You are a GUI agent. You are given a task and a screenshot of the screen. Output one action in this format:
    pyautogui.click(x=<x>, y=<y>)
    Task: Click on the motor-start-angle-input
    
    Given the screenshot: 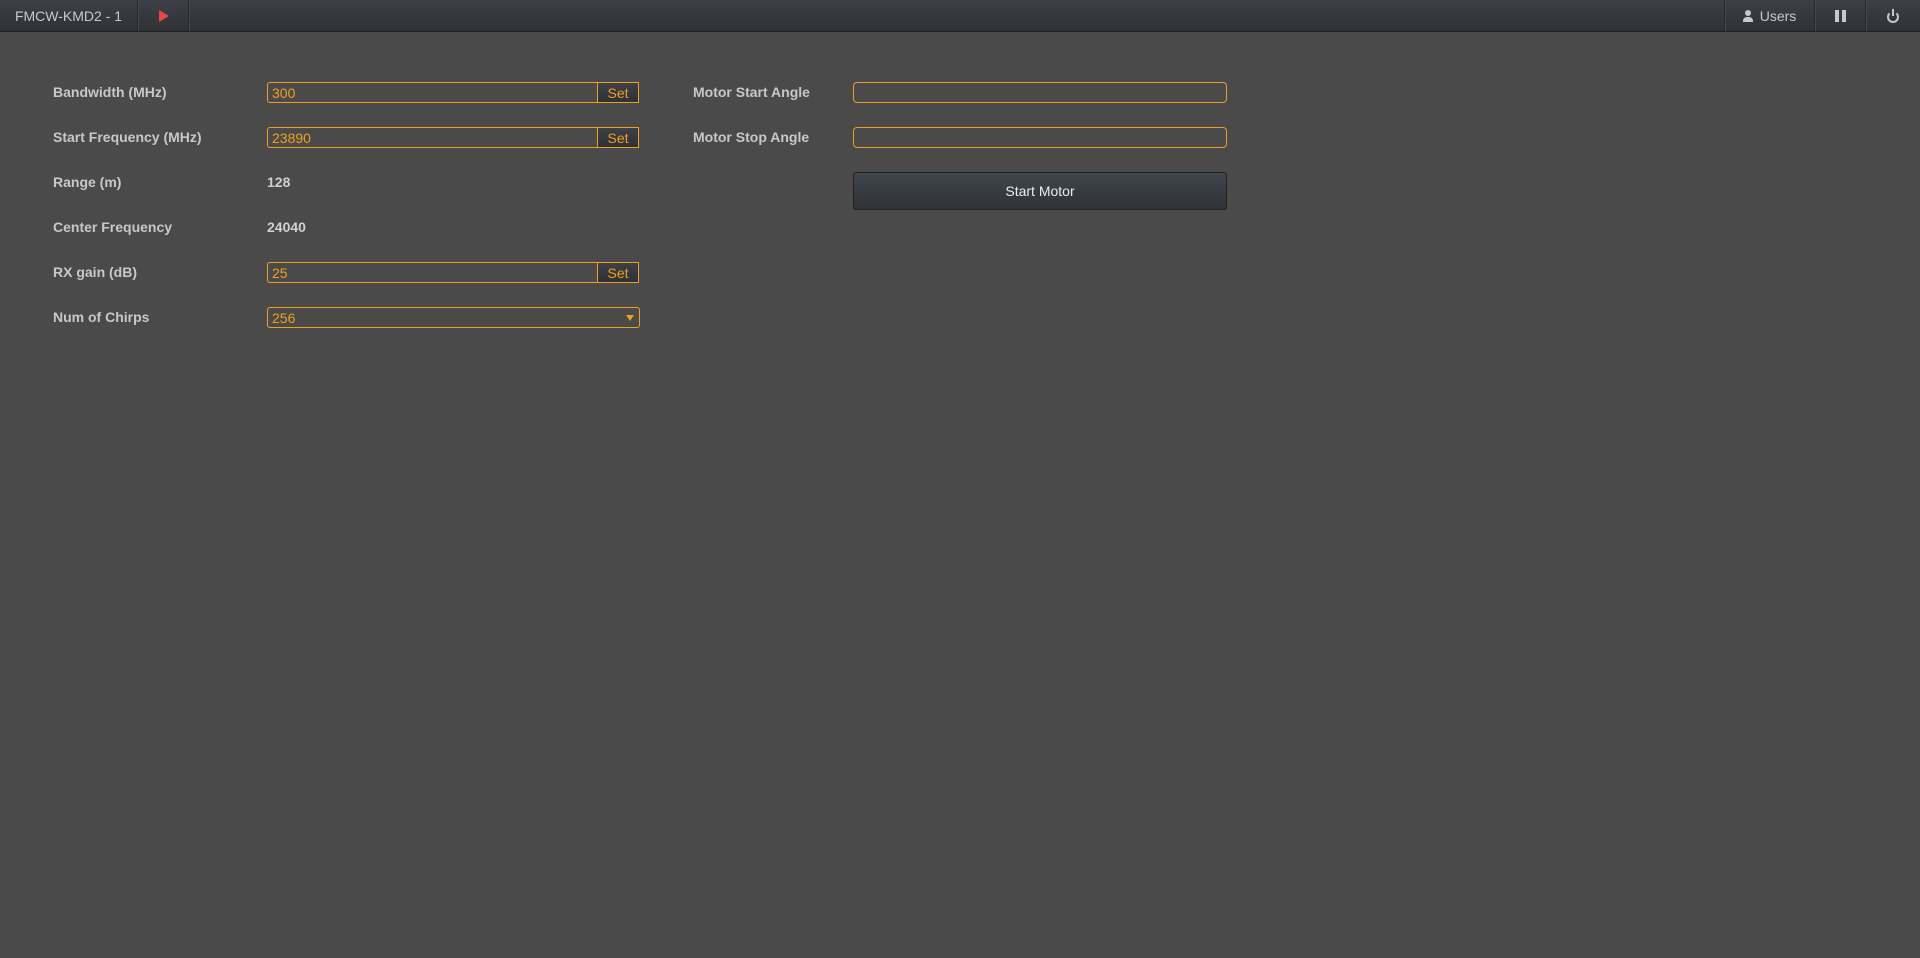 What is the action you would take?
    pyautogui.click(x=1040, y=92)
    